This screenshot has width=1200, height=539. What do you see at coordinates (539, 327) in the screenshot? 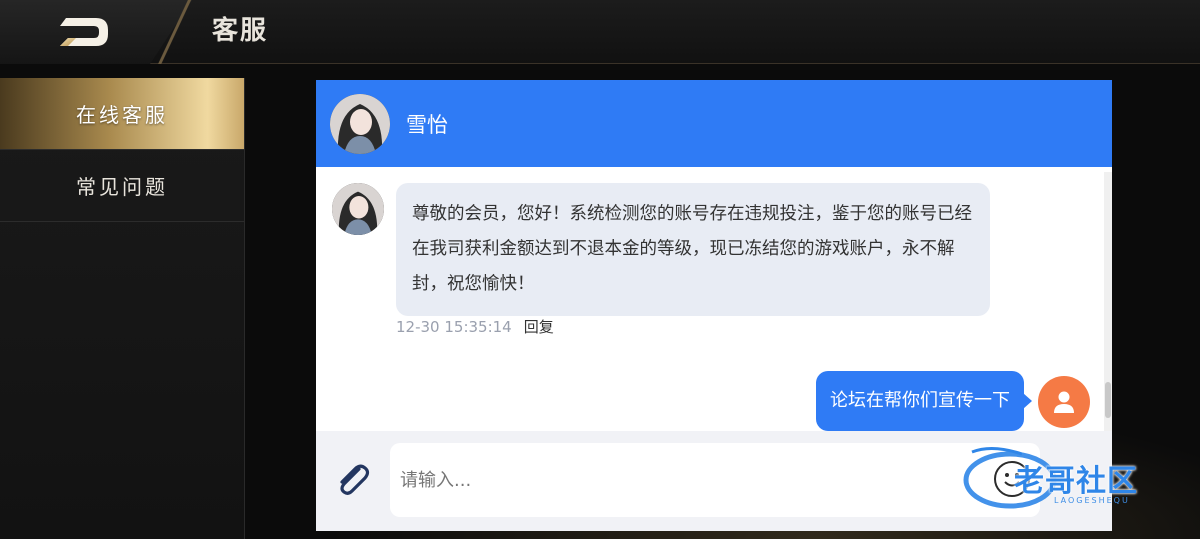
I see `reply-link: 回复` at bounding box center [539, 327].